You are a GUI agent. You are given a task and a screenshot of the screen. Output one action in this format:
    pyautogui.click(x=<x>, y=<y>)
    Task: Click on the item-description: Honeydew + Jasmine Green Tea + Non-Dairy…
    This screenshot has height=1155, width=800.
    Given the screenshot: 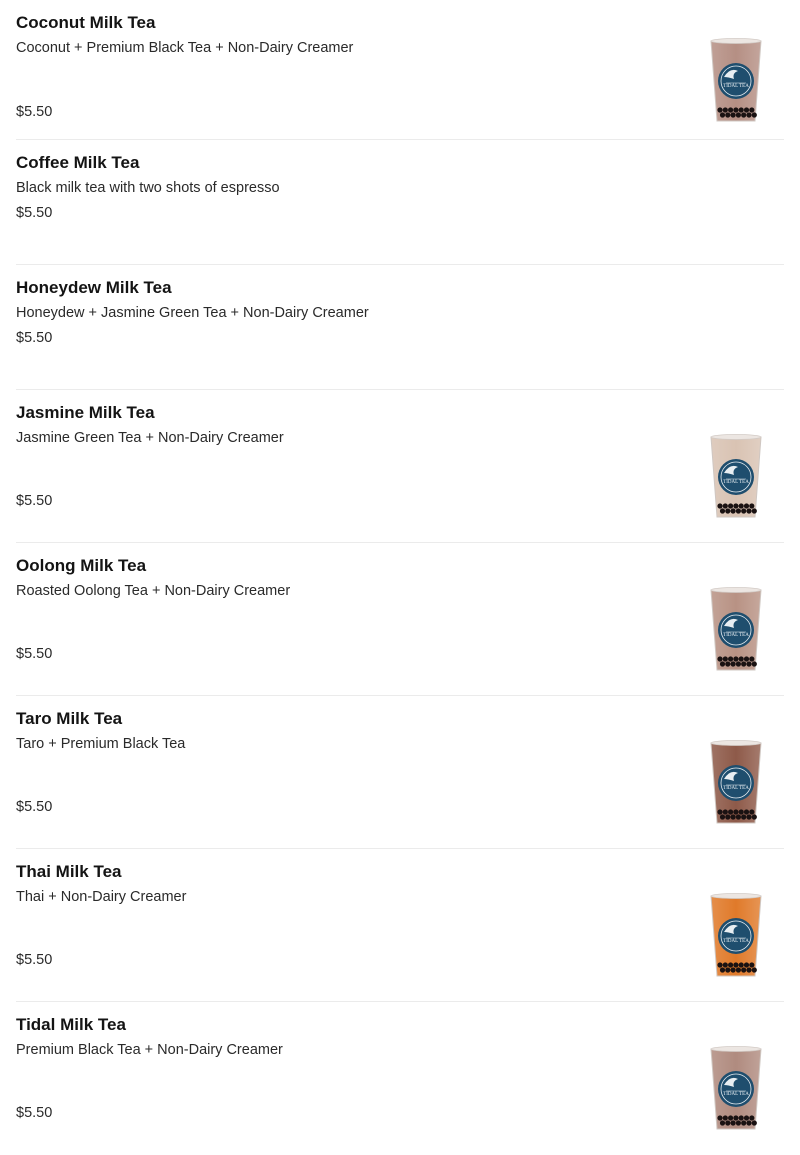 What is the action you would take?
    pyautogui.click(x=192, y=313)
    